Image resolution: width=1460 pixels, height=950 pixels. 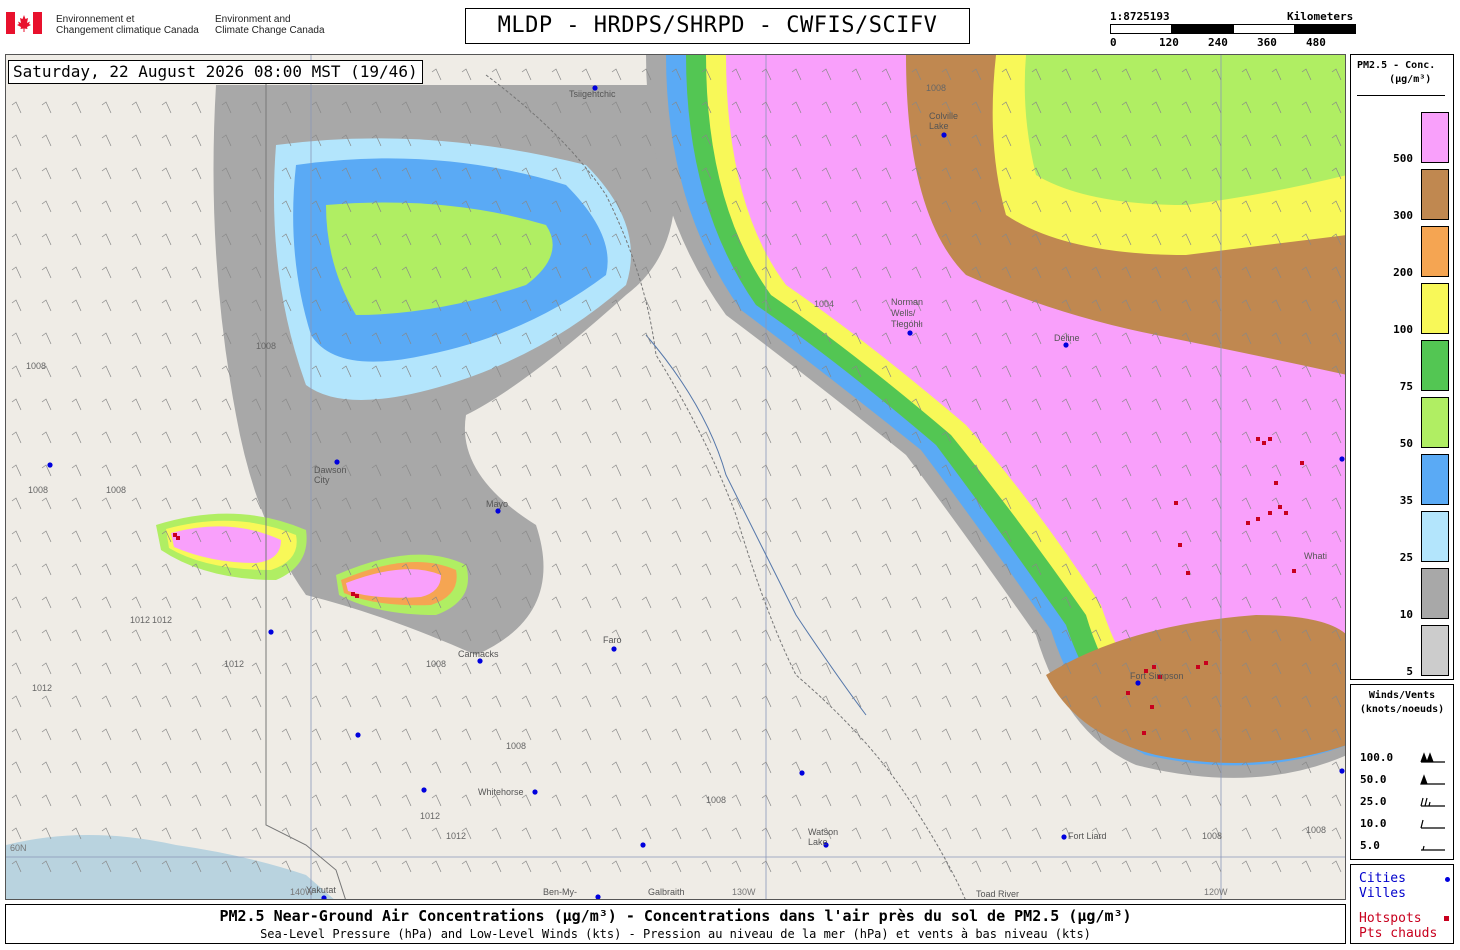 What do you see at coordinates (162, 620) in the screenshot?
I see `isobar-label: 1012` at bounding box center [162, 620].